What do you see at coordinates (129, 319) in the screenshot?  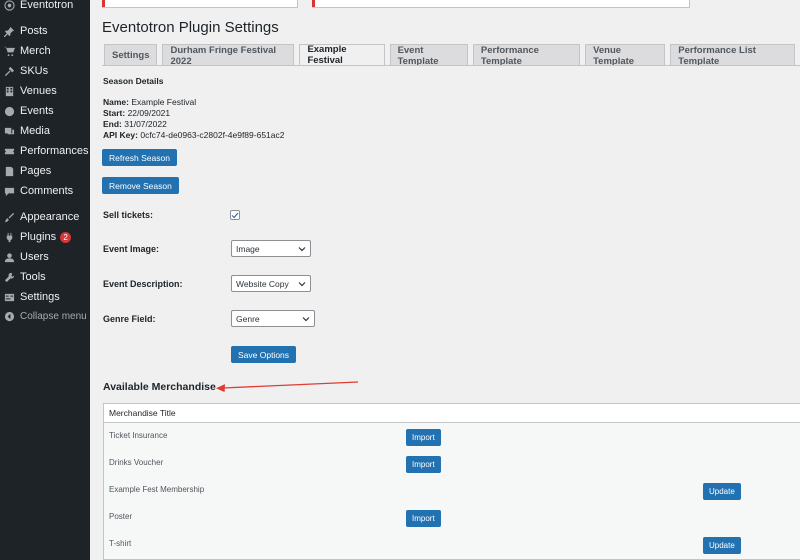 I see `genre-field-label: Genre Field:` at bounding box center [129, 319].